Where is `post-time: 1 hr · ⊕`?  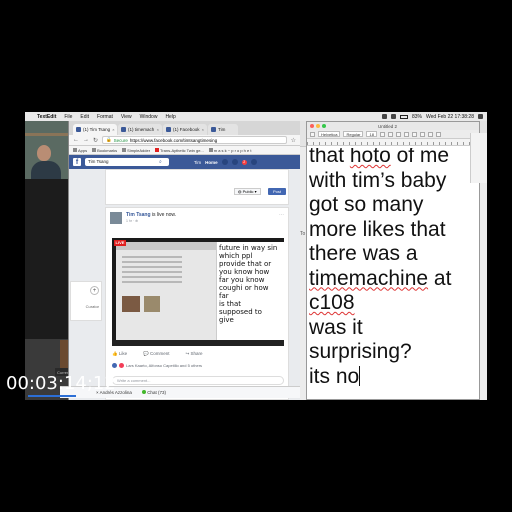
post-time: 1 hr · ⊕ is located at coordinates (132, 221).